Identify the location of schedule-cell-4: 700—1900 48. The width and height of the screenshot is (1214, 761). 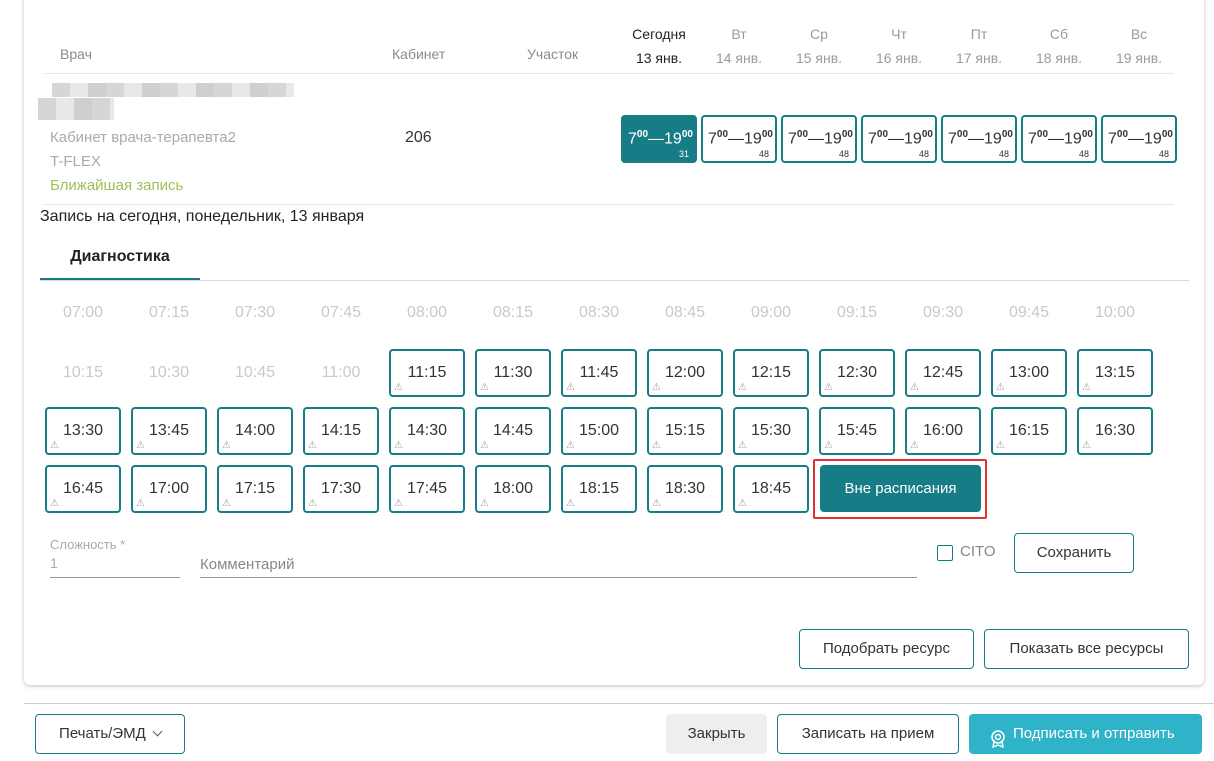
(979, 139).